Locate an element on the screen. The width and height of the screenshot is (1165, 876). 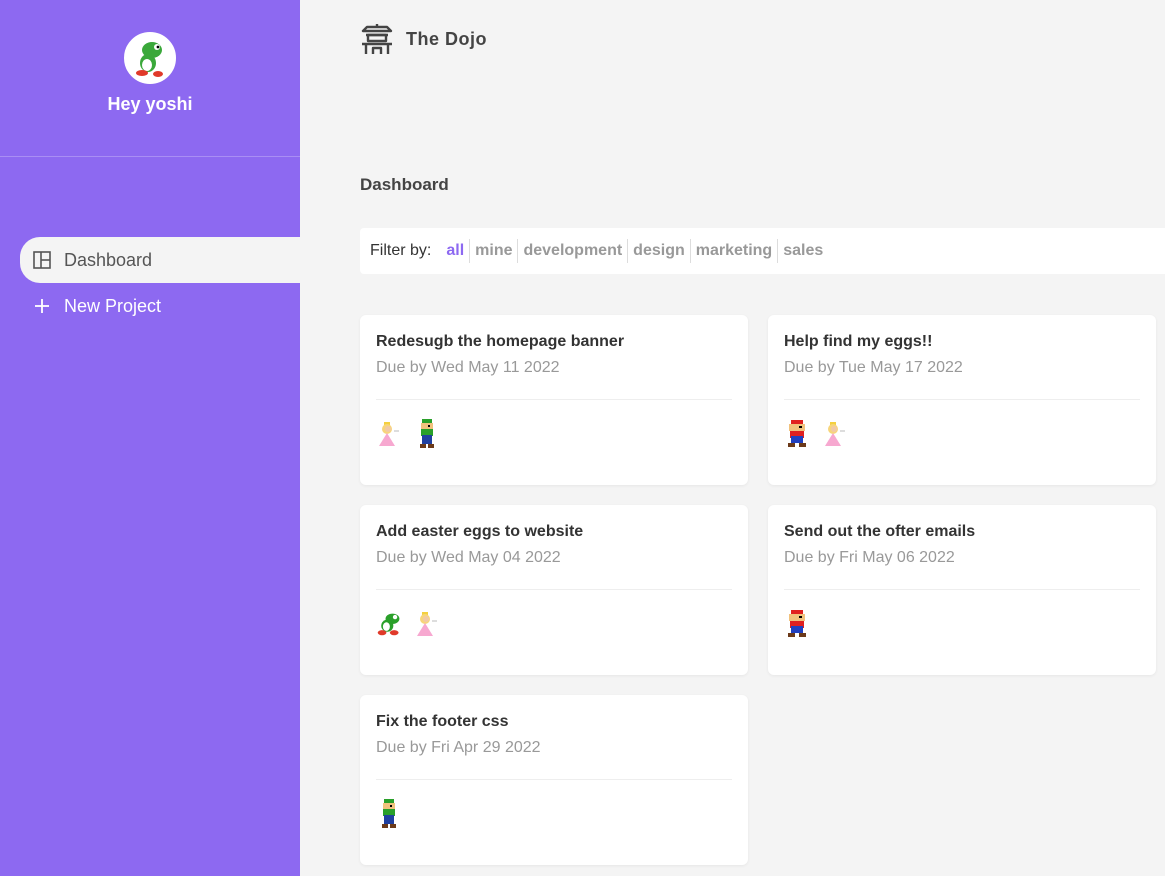
filter-label: Filter by: is located at coordinates (401, 250).